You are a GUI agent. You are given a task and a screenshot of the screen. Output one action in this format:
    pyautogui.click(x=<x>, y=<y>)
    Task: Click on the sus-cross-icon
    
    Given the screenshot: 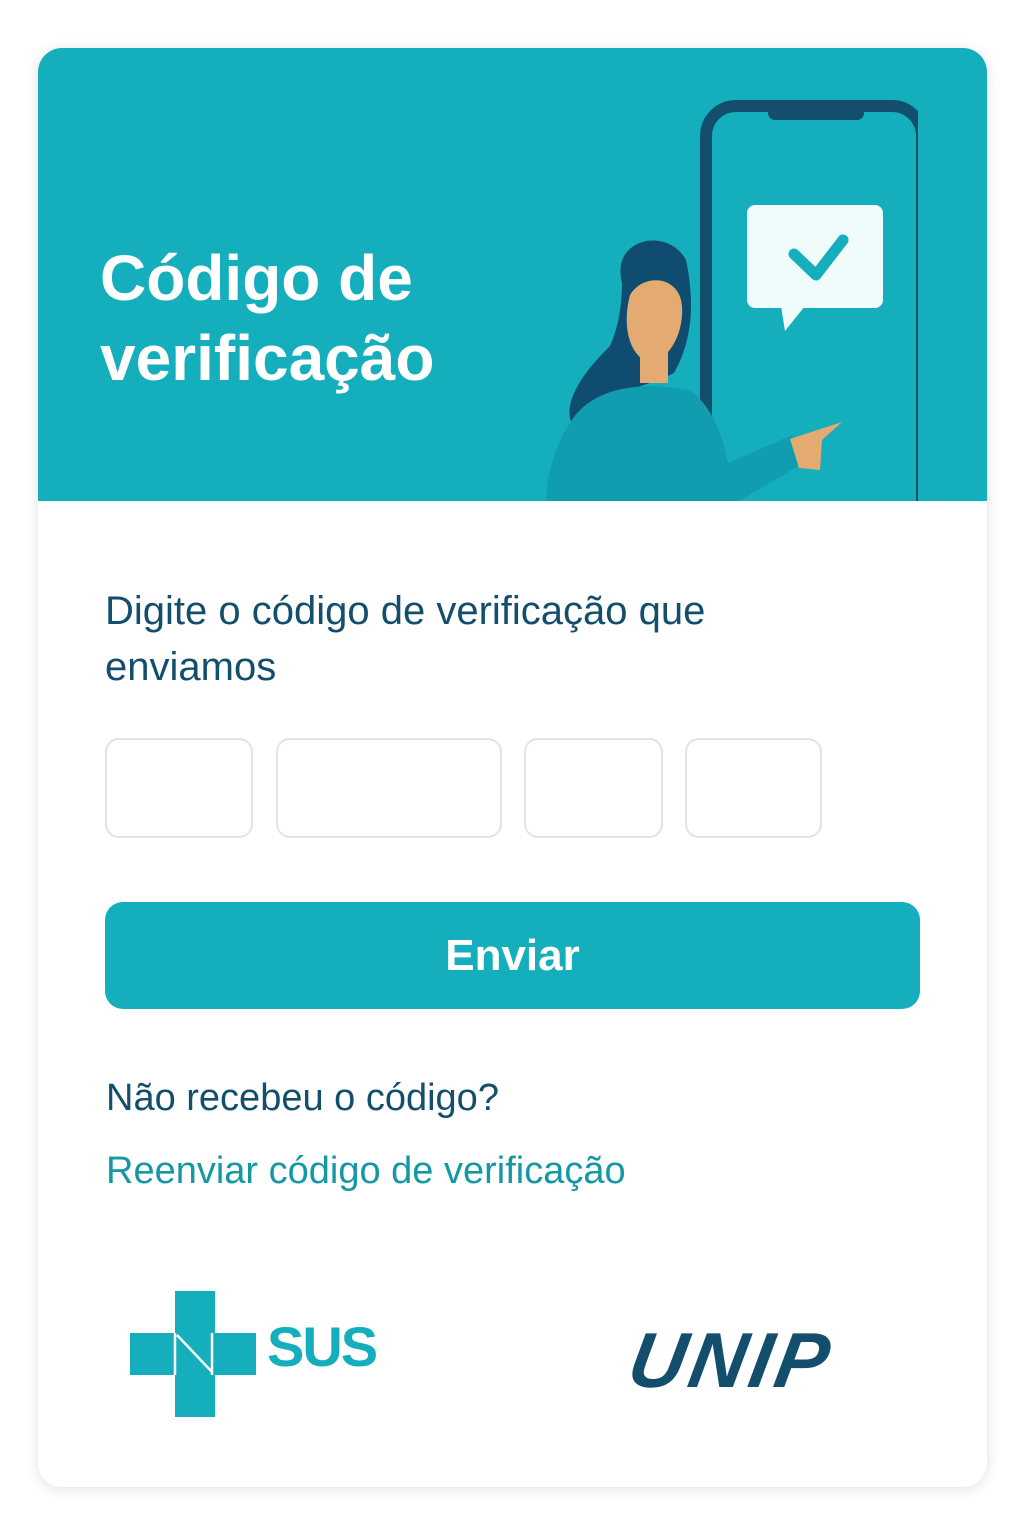 What is the action you would take?
    pyautogui.click(x=193, y=1354)
    